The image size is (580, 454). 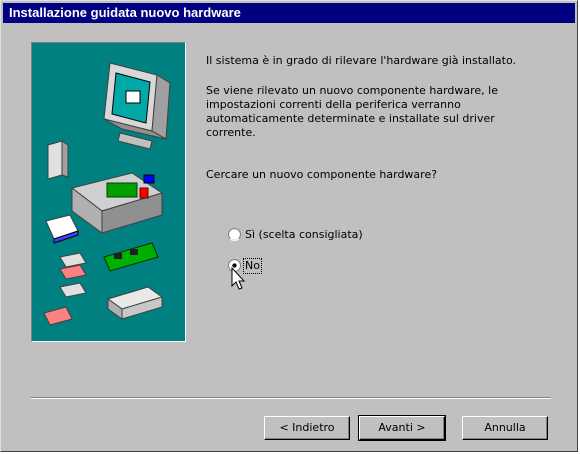 I want to click on hardware-art-icon, so click(x=107, y=194).